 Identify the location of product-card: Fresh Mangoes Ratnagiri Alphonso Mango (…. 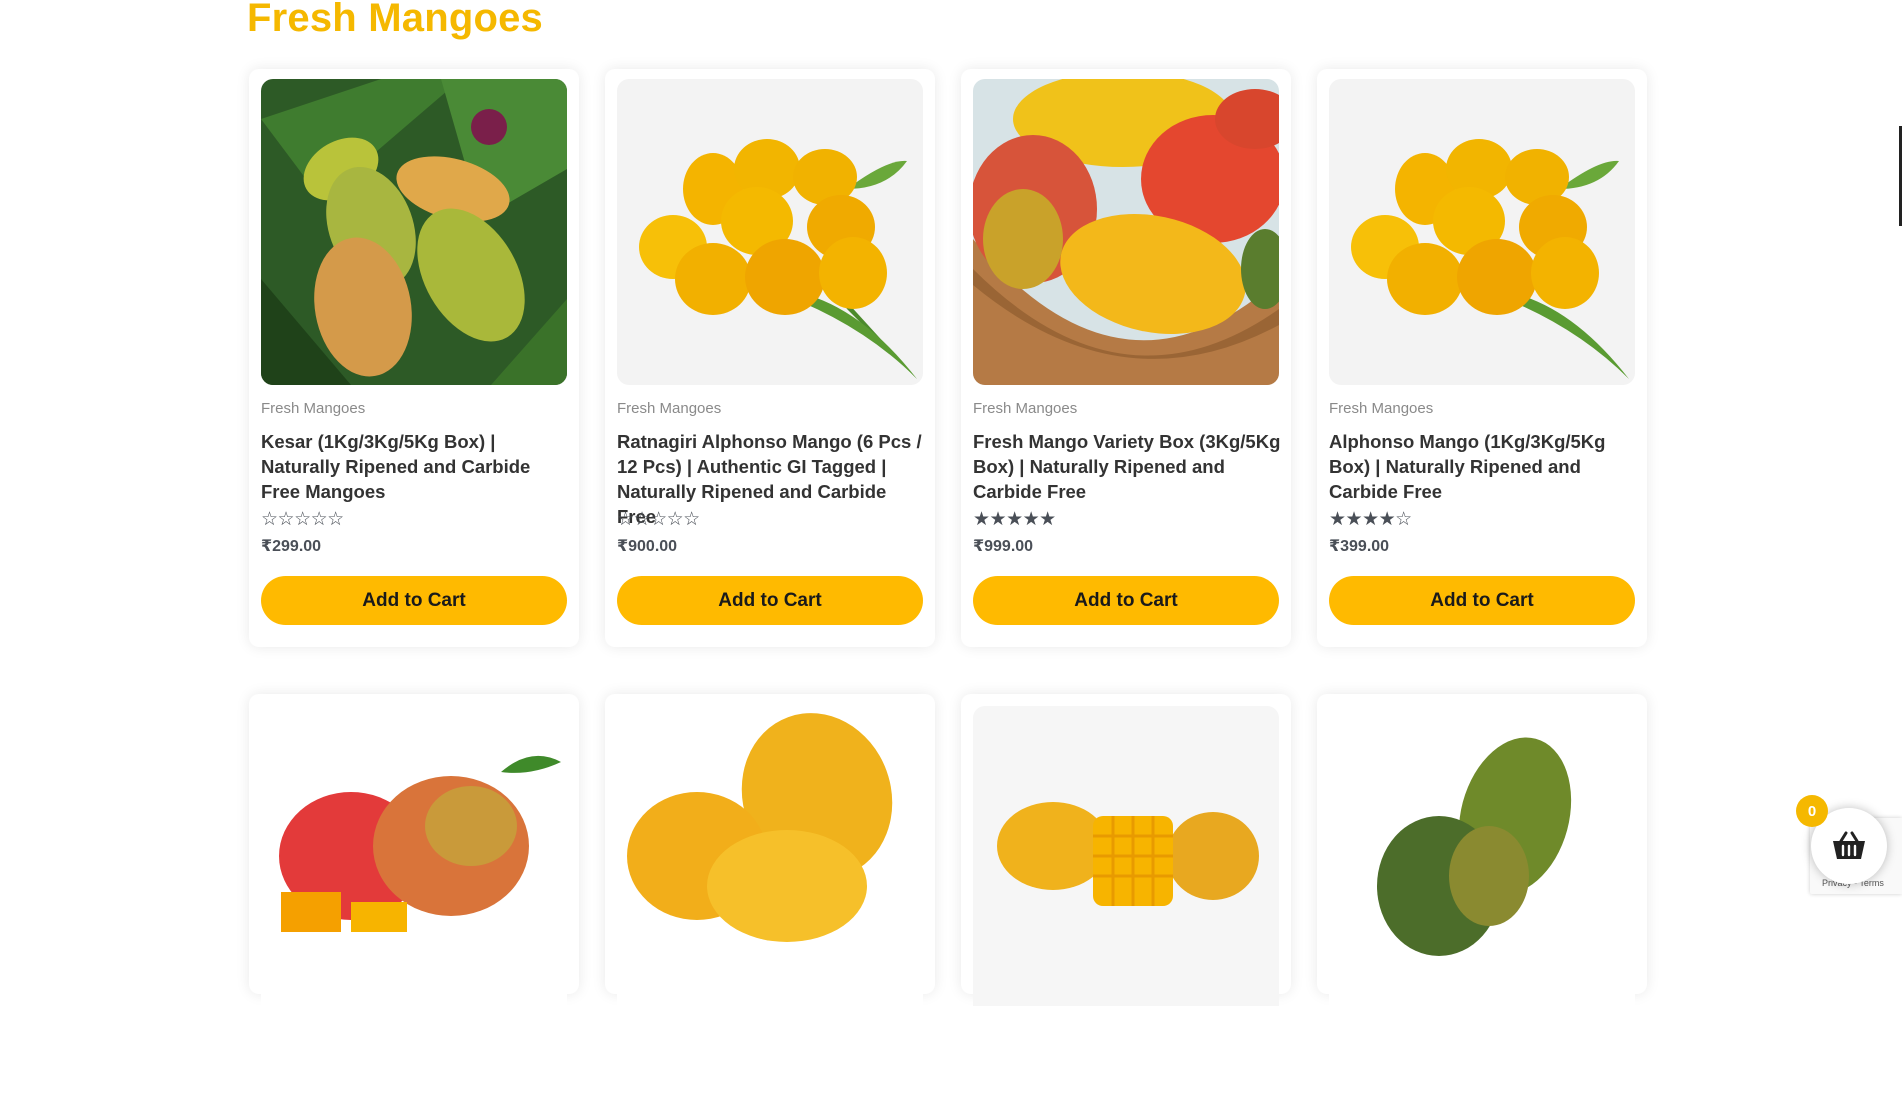
(770, 358).